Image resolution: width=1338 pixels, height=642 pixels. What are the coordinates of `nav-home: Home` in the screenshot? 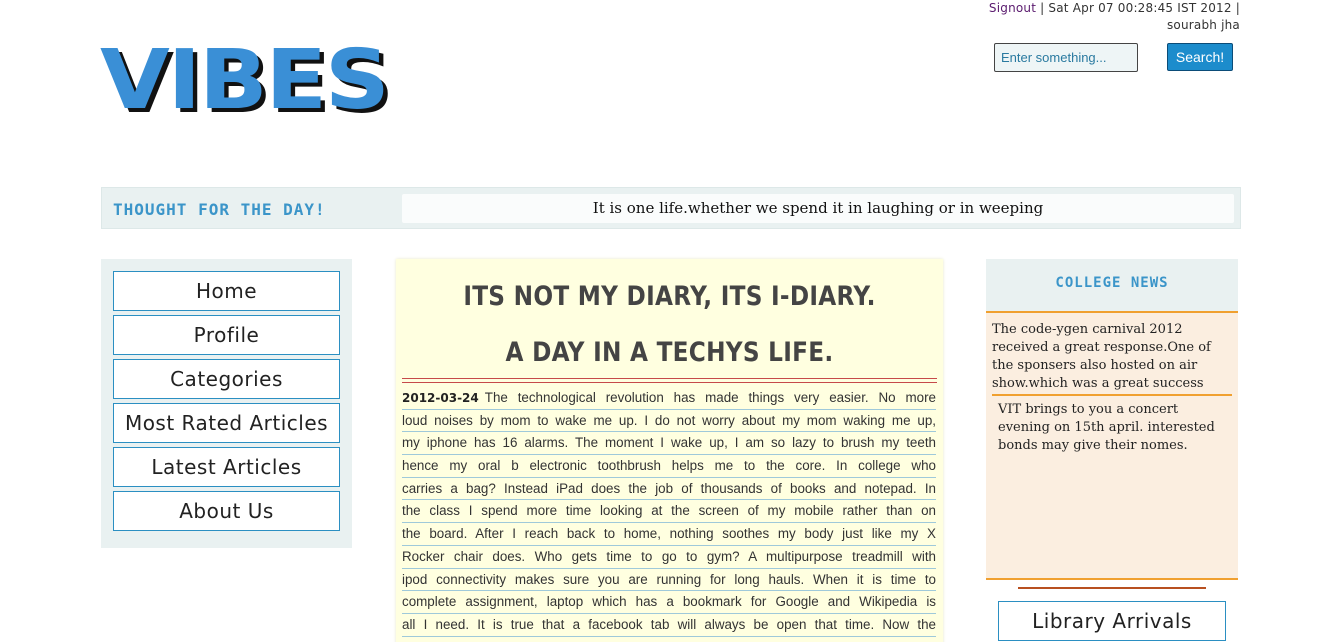 It's located at (226, 291).